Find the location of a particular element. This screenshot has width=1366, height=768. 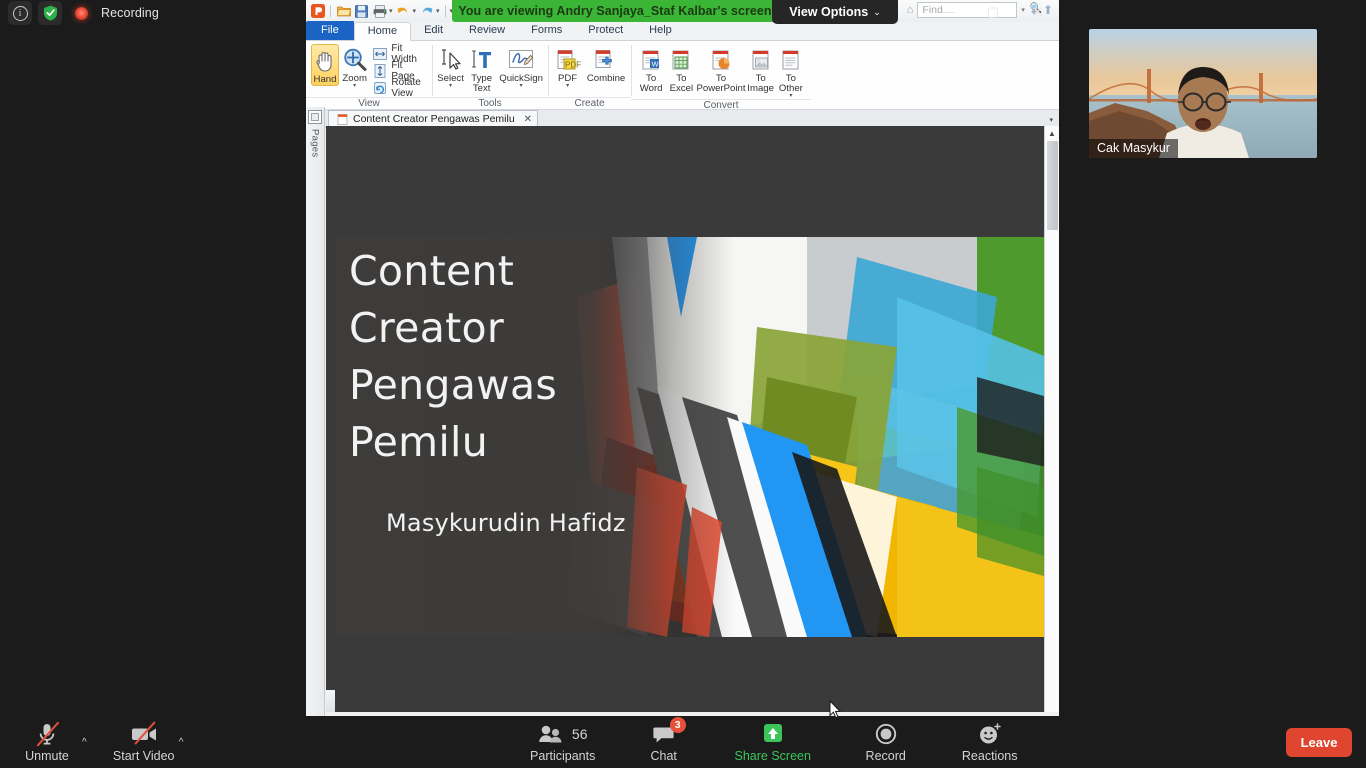

to-powerpoint-label: To PowerPoint is located at coordinates (721, 83).